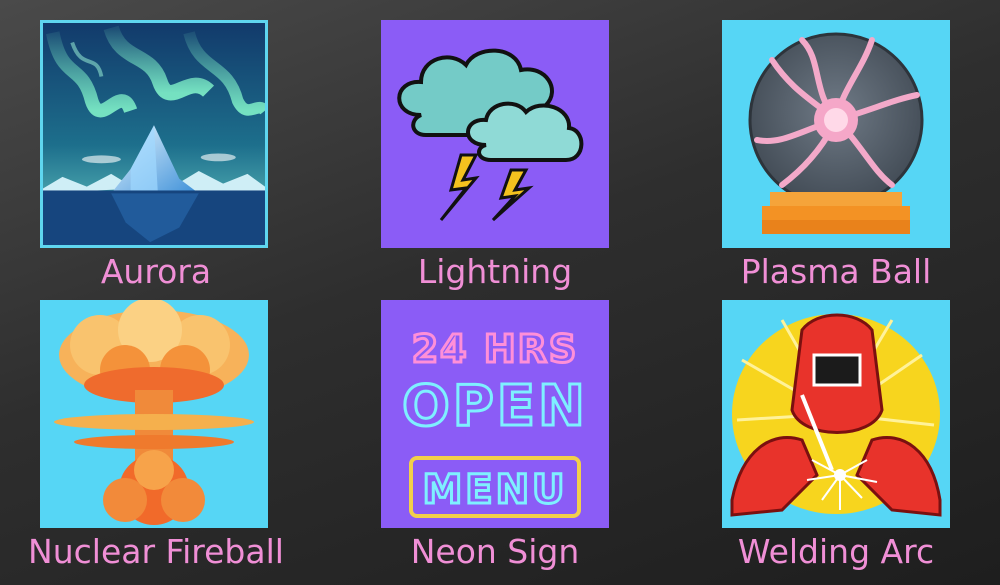  I want to click on nuclear-fireball-label: Nuclear Fireball, so click(156, 551).